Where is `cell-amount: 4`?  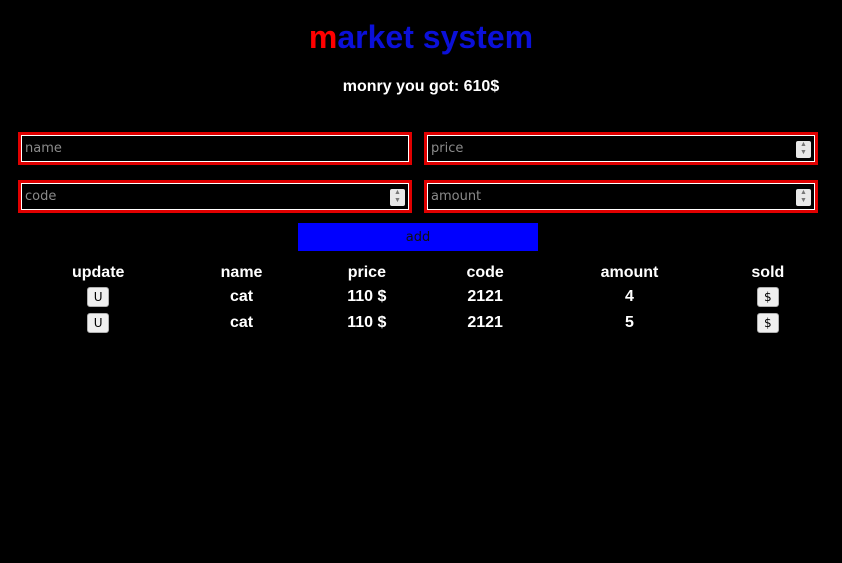
cell-amount: 4 is located at coordinates (629, 296).